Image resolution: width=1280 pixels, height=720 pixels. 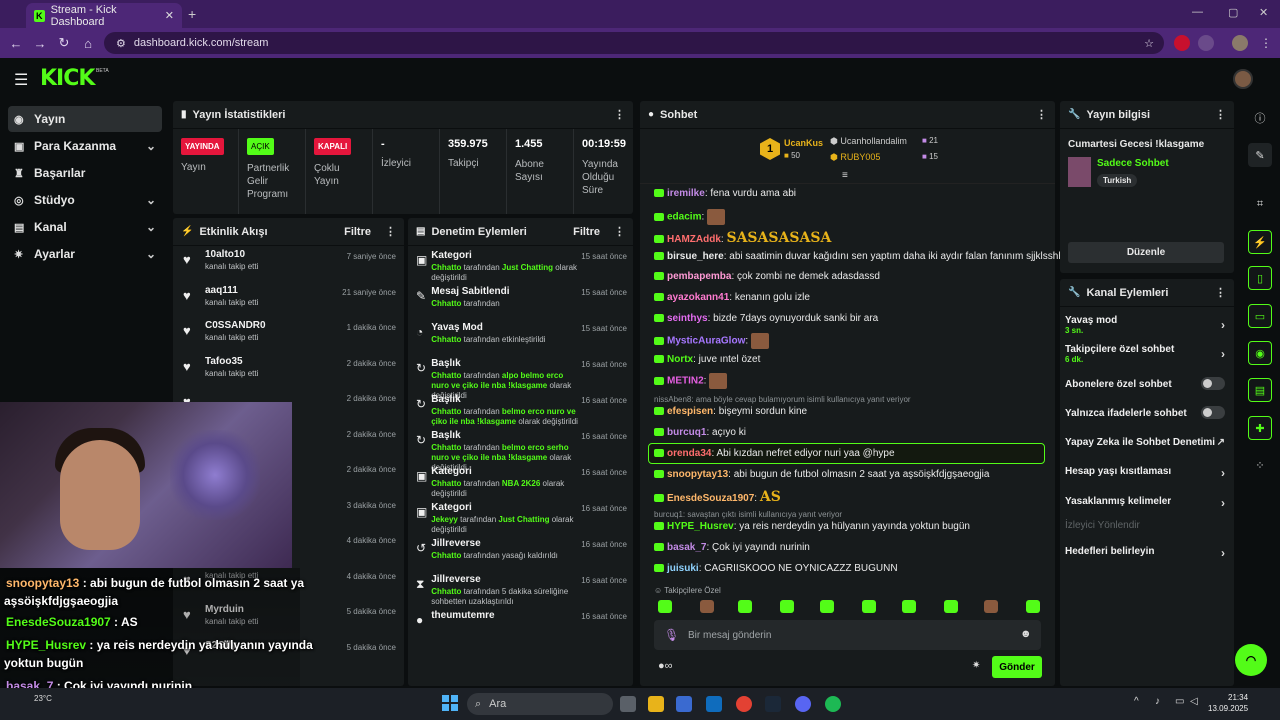 What do you see at coordinates (1182, 43) in the screenshot?
I see `extension-icon` at bounding box center [1182, 43].